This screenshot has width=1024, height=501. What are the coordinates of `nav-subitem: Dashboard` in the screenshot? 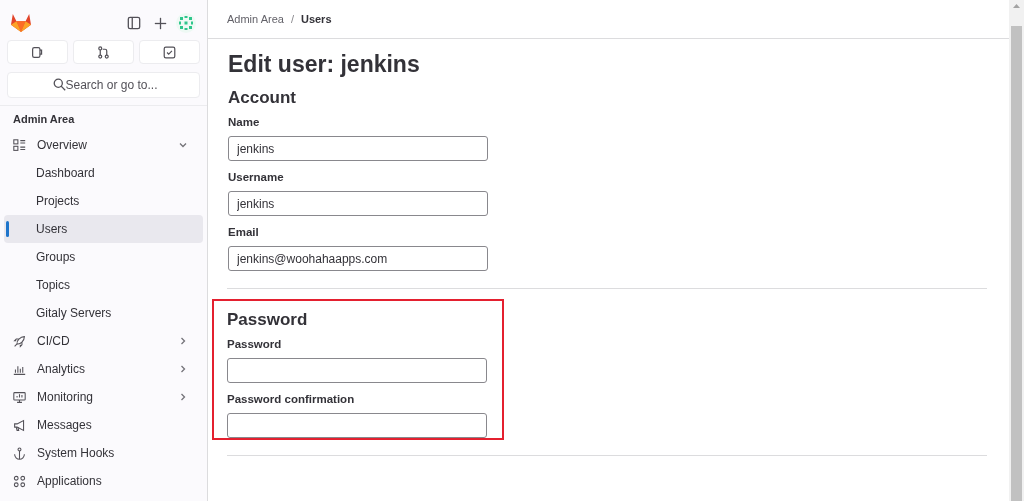 It's located at (103, 173).